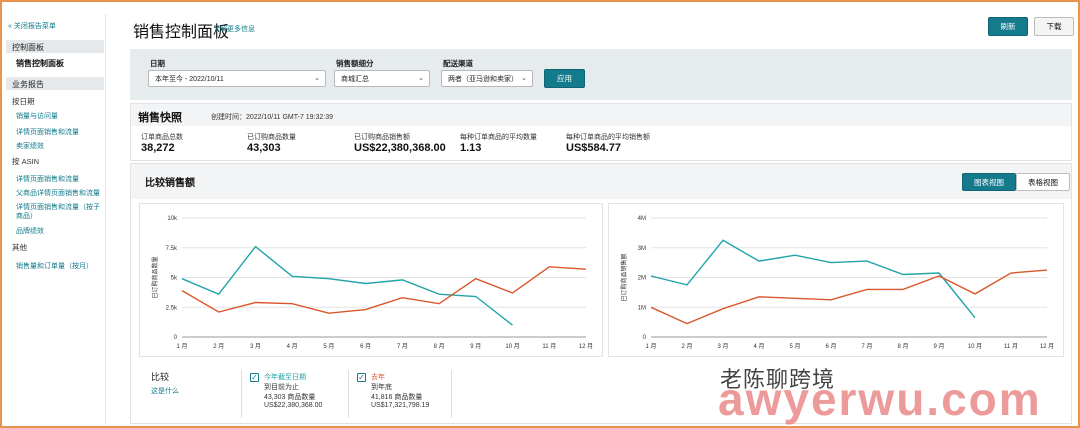  What do you see at coordinates (55, 46) in the screenshot?
I see `sidebar-section-dashboard: 控制面板` at bounding box center [55, 46].